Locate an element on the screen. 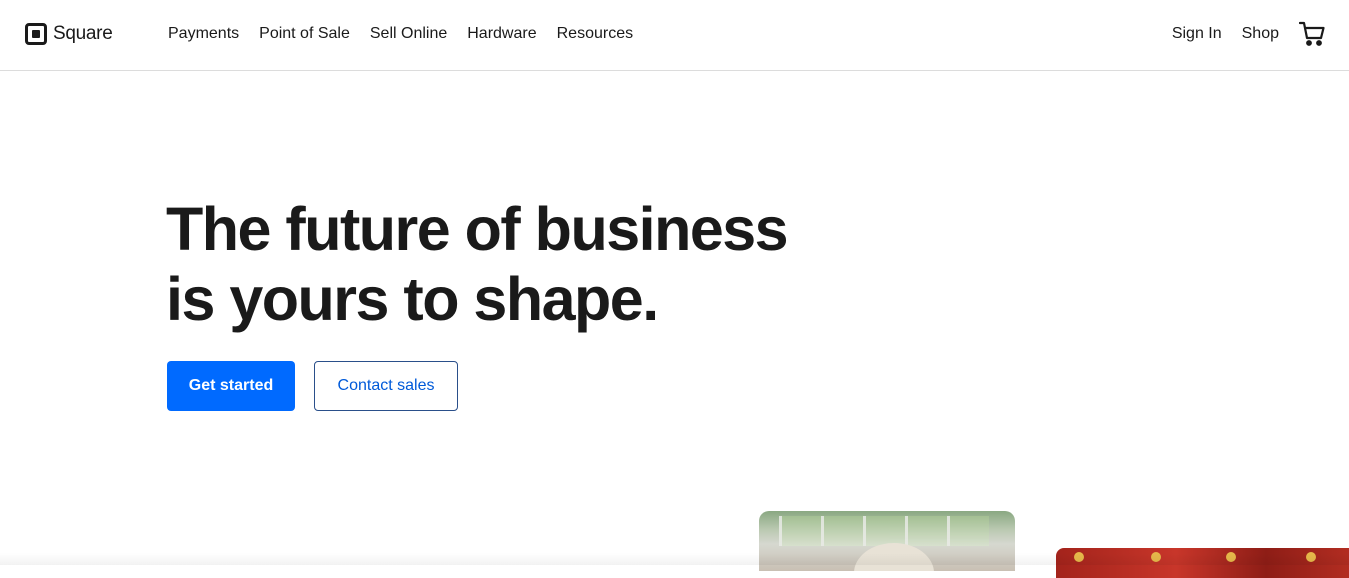  shop-link: Shop is located at coordinates (1260, 34).